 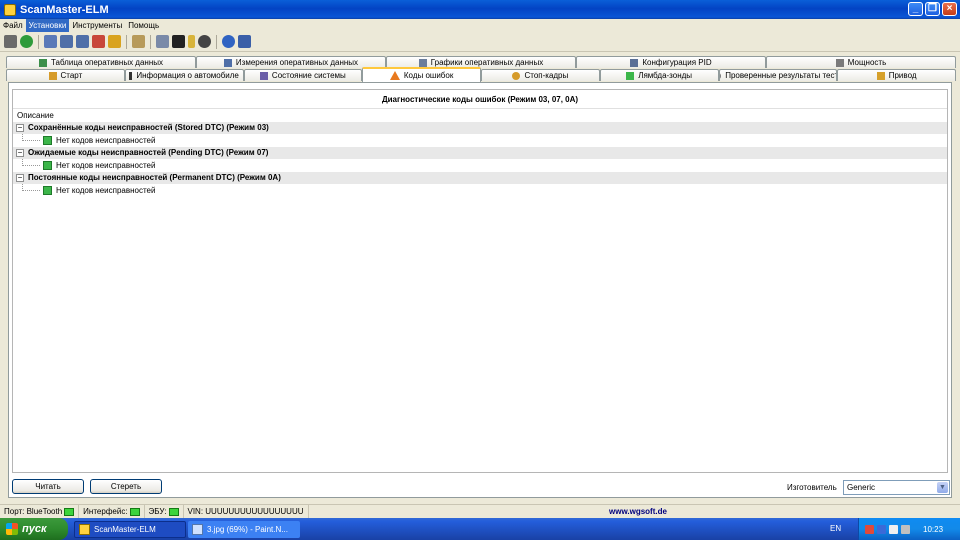 I want to click on status-interface: Интерфейс:, so click(x=112, y=511).